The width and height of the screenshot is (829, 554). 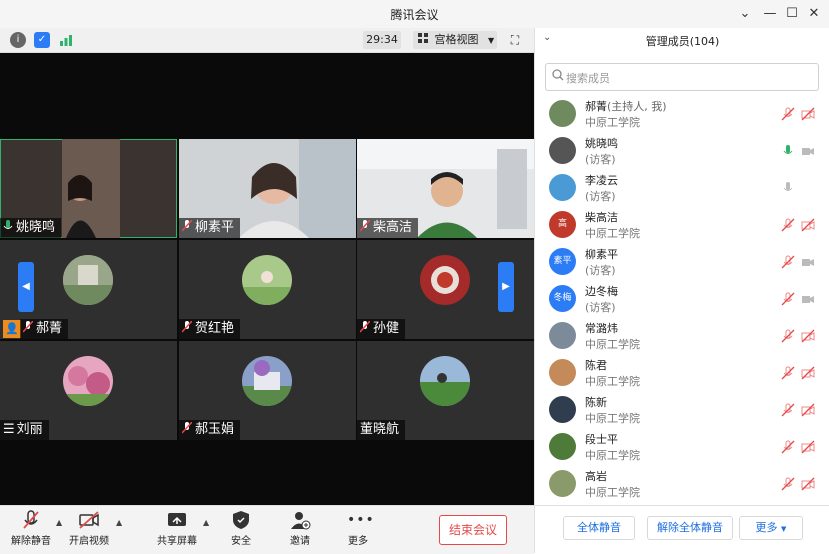 I want to click on video-tile: ☰ 刘丽, so click(x=88, y=390).